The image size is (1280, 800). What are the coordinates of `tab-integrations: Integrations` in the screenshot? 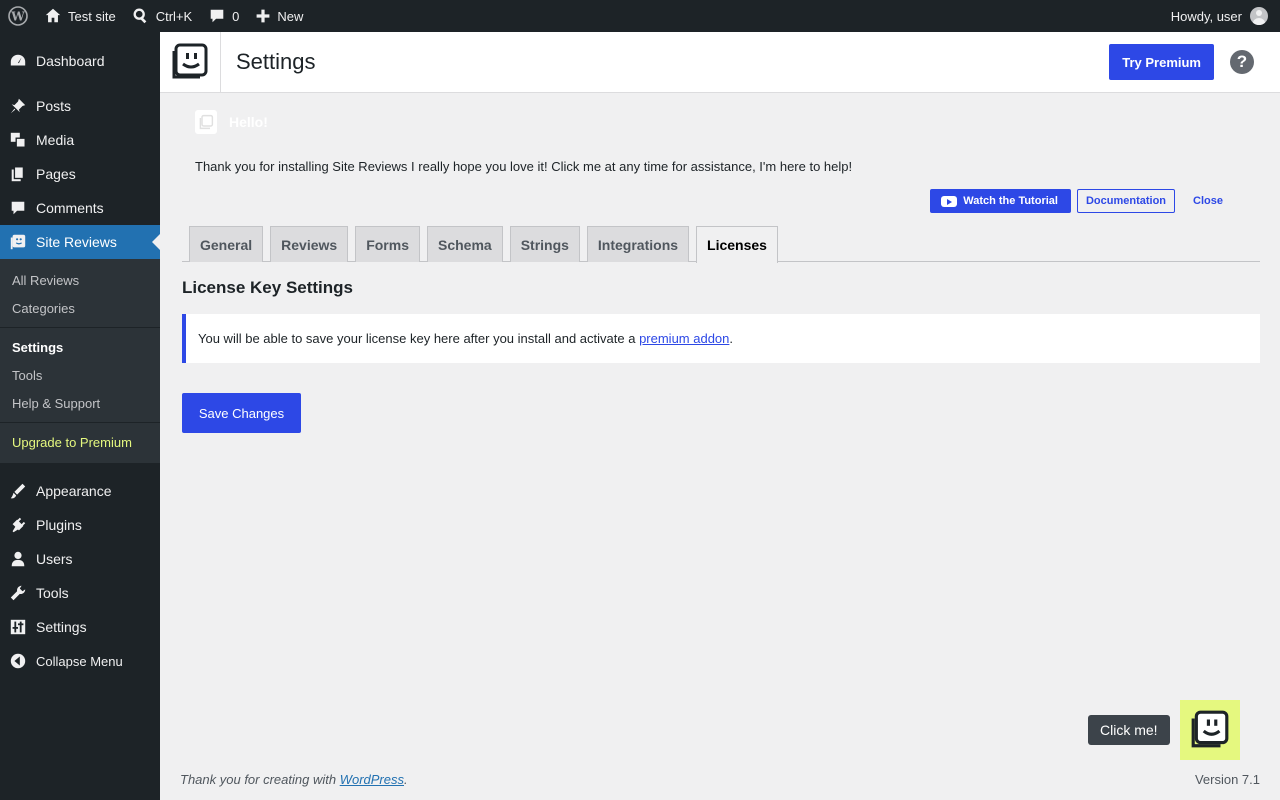 It's located at (638, 244).